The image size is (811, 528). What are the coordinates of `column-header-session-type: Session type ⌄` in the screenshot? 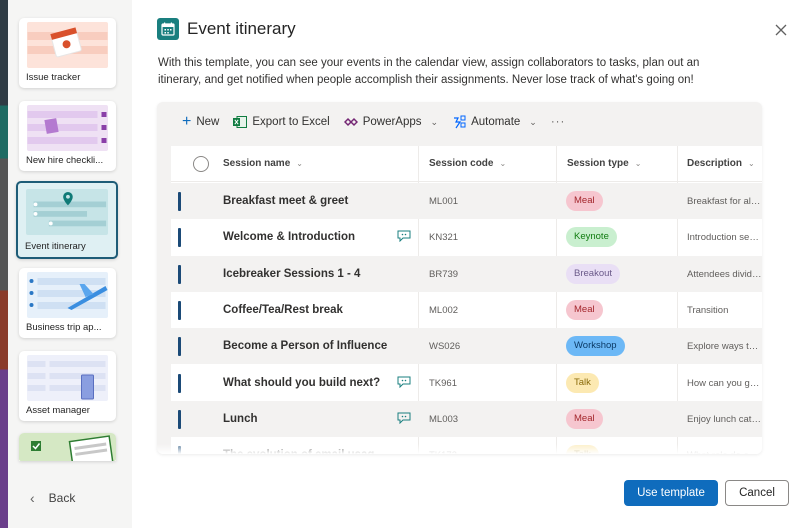 It's located at (604, 163).